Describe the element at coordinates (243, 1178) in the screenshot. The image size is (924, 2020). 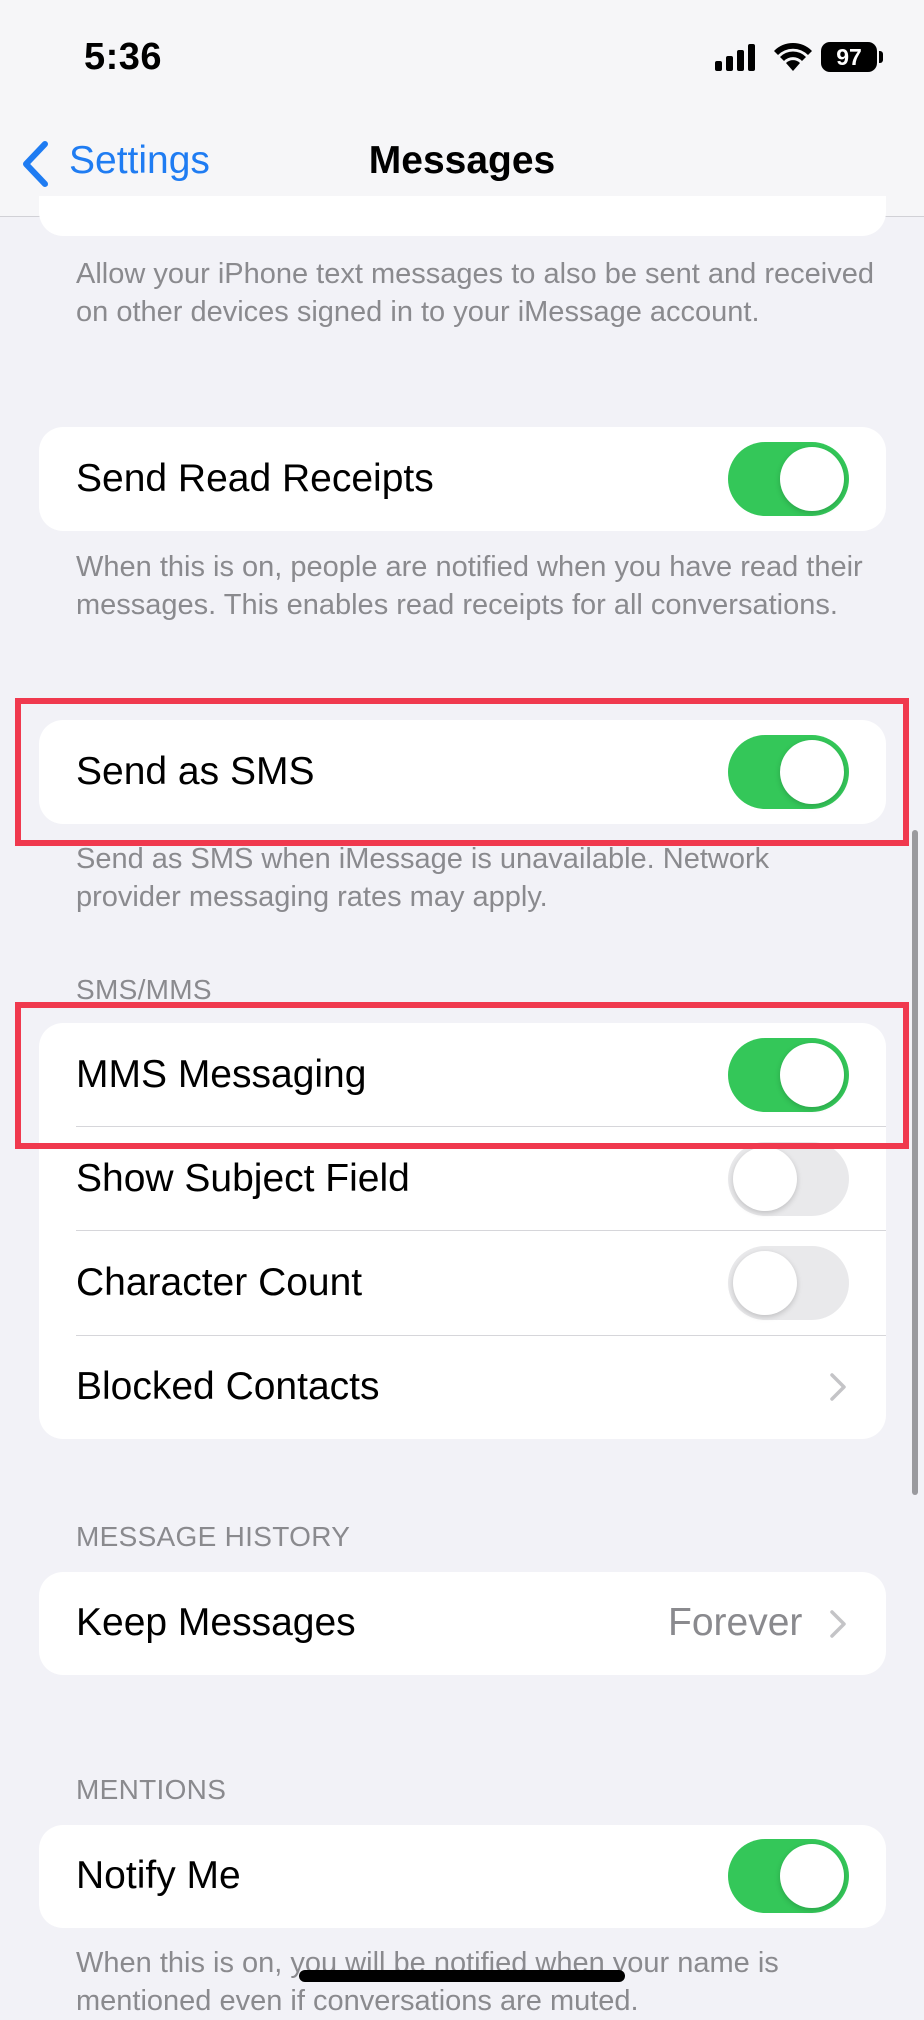
I see `show-subject-field-label: Show Subject Field` at that location.